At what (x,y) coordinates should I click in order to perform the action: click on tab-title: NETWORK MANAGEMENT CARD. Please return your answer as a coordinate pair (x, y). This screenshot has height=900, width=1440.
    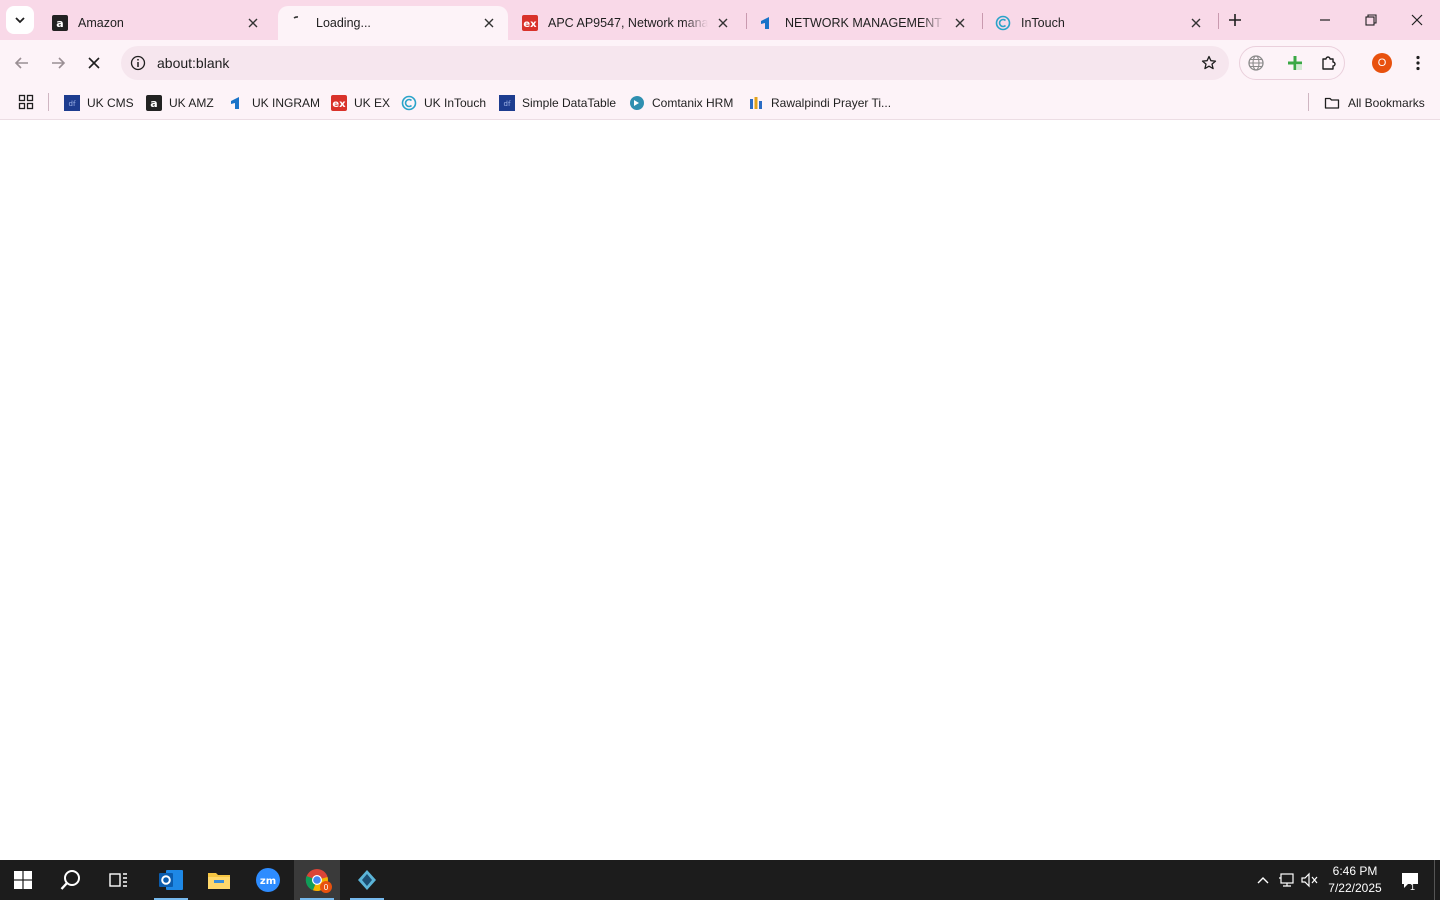
    Looking at the image, I should click on (865, 23).